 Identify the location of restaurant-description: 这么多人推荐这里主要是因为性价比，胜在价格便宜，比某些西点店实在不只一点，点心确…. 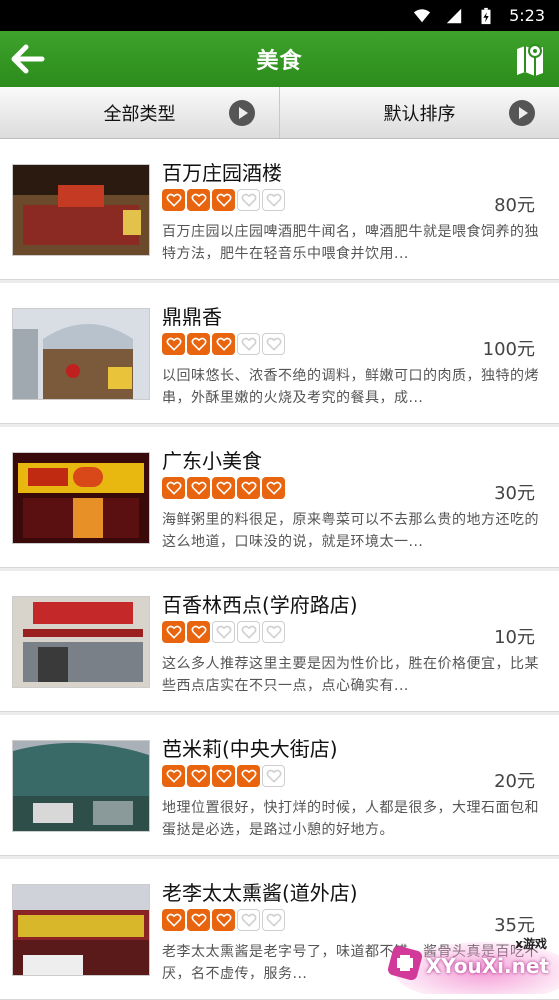
(350, 675).